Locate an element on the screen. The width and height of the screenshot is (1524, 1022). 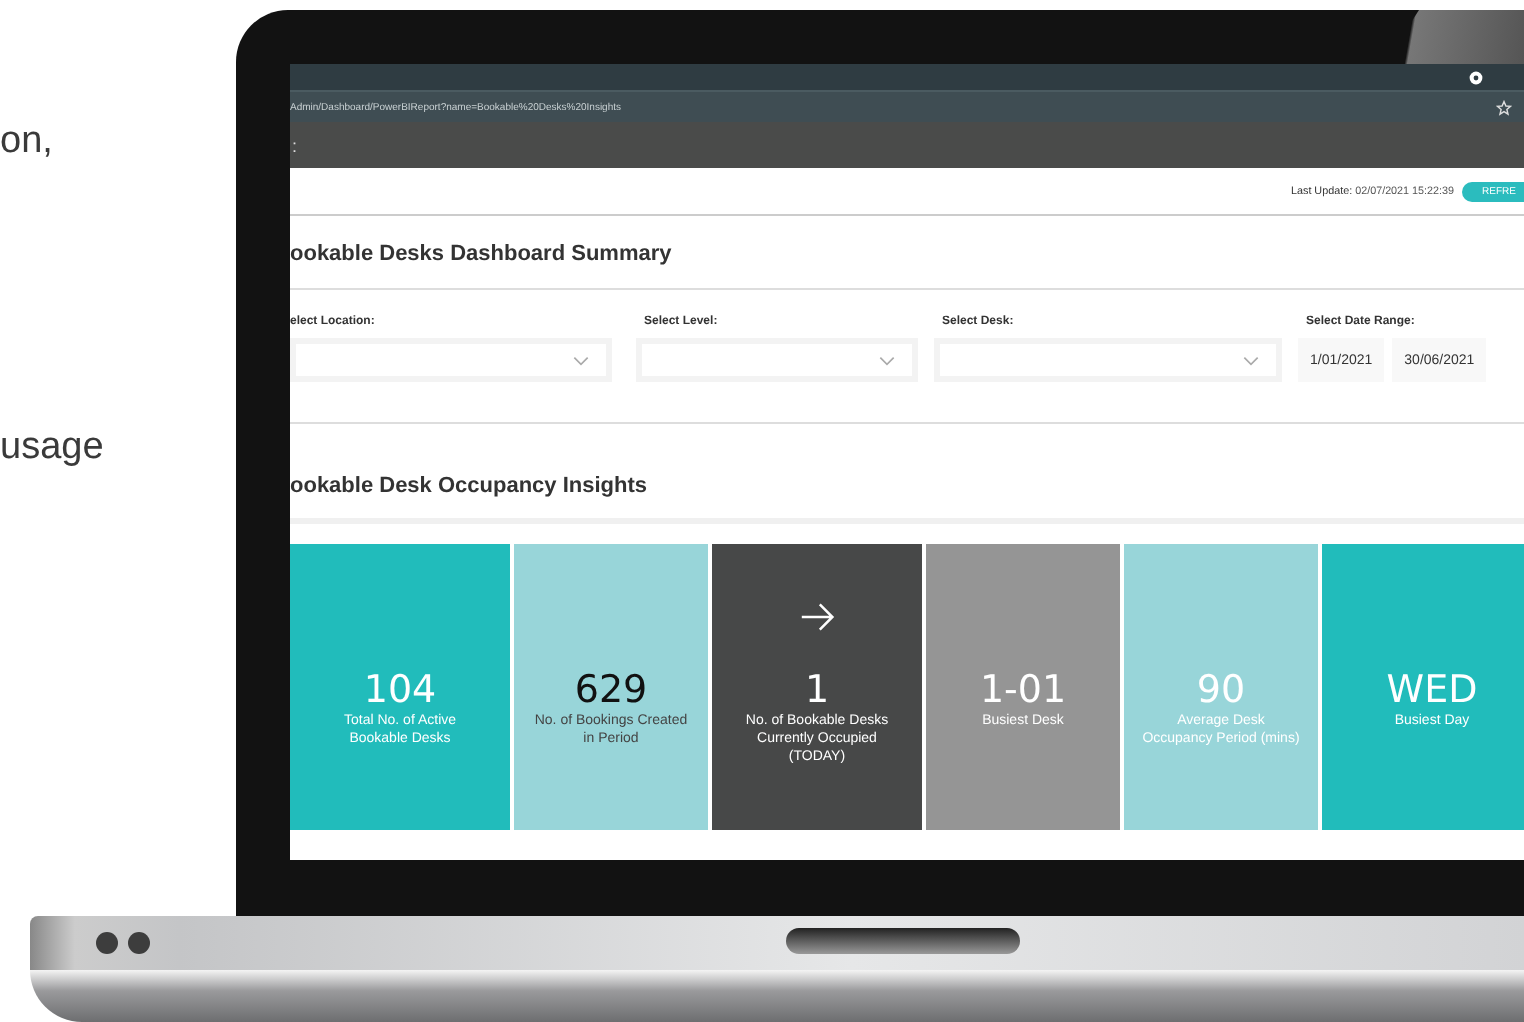
star-icon is located at coordinates (1504, 107).